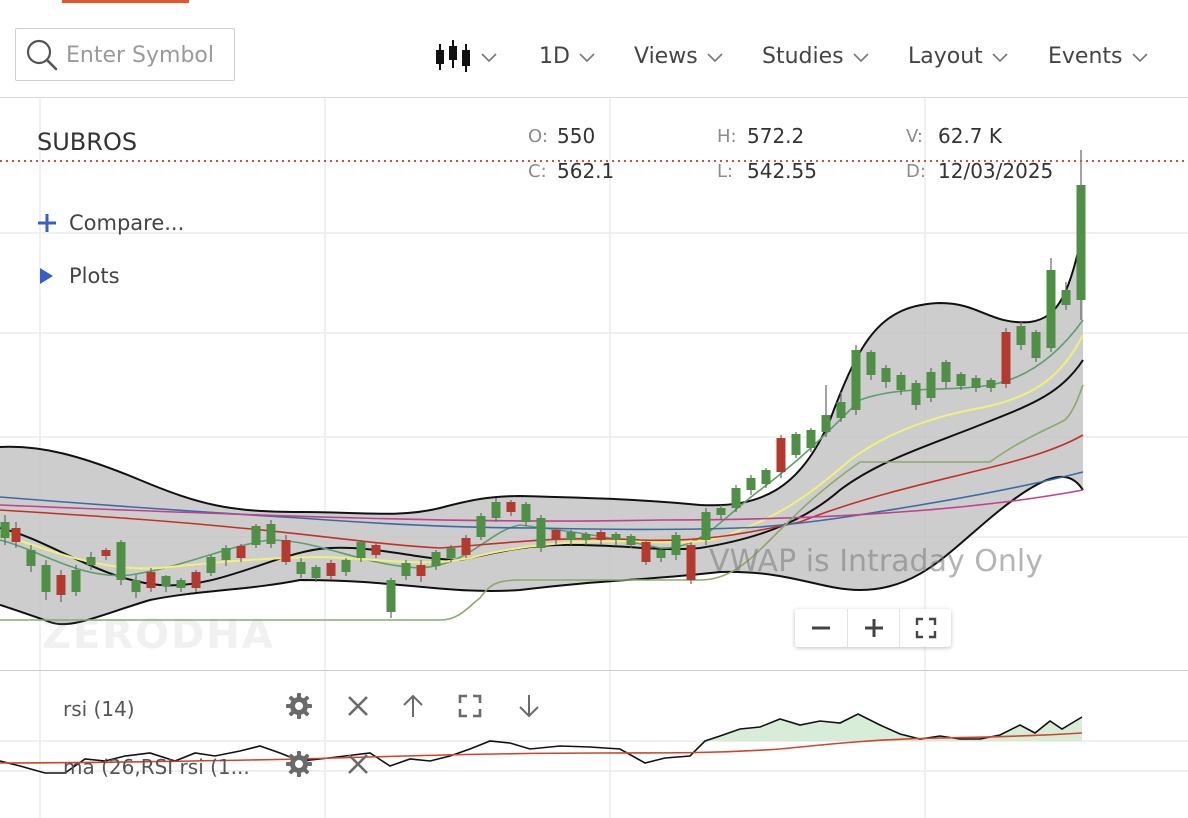 The width and height of the screenshot is (1188, 818). I want to click on rsi-settings-button, so click(299, 706).